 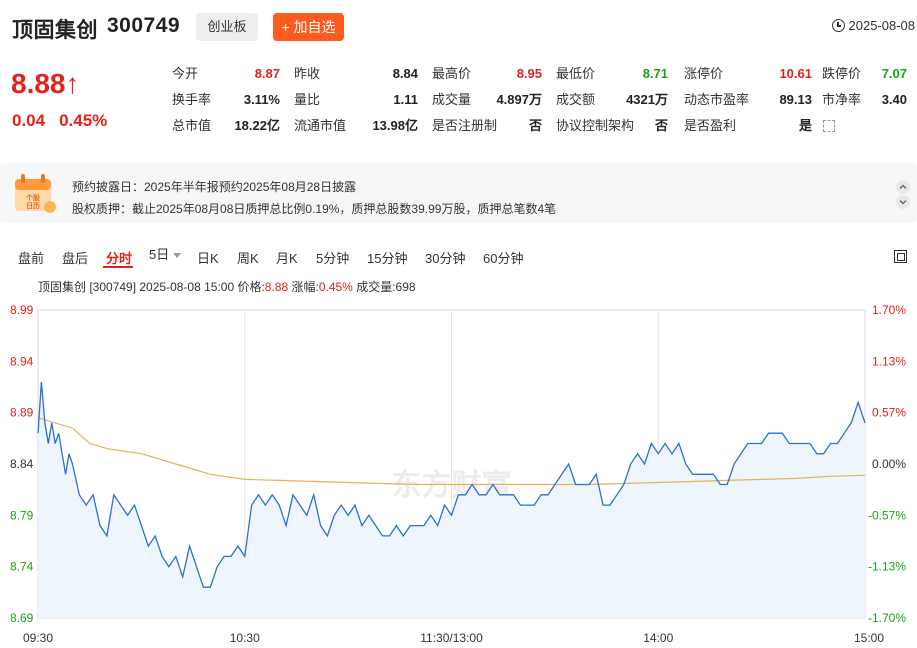 What do you see at coordinates (227, 27) in the screenshot?
I see `board-badge: 创业板` at bounding box center [227, 27].